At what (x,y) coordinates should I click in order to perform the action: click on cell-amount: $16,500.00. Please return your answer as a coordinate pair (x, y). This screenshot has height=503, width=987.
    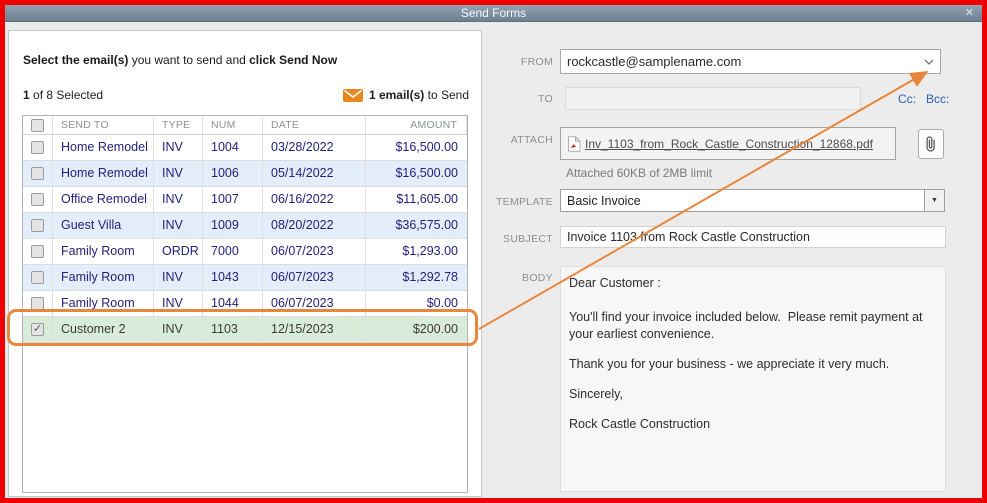
    Looking at the image, I should click on (426, 173).